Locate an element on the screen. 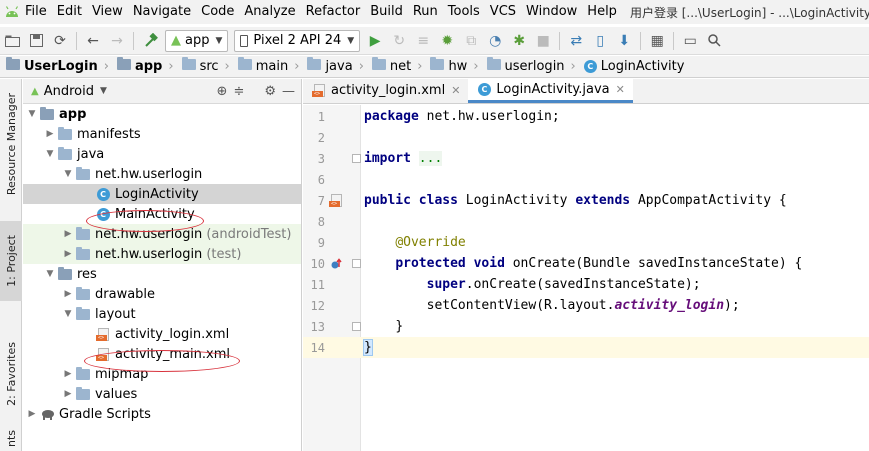 The height and width of the screenshot is (451, 869). tree-item-package-androidtest: ▶ net.hw.userlogin (androidTest) is located at coordinates (162, 234).